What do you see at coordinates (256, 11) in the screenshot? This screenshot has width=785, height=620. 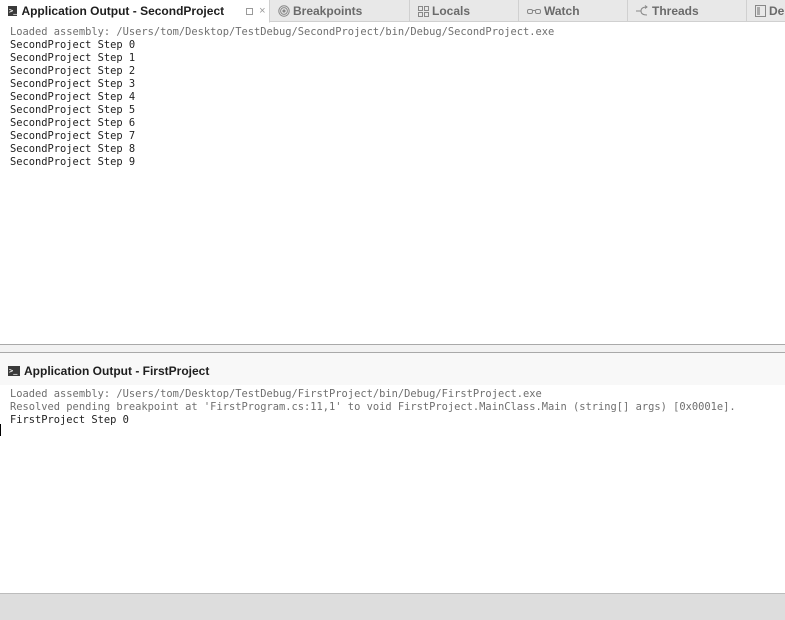 I see `tab-actions: ×` at bounding box center [256, 11].